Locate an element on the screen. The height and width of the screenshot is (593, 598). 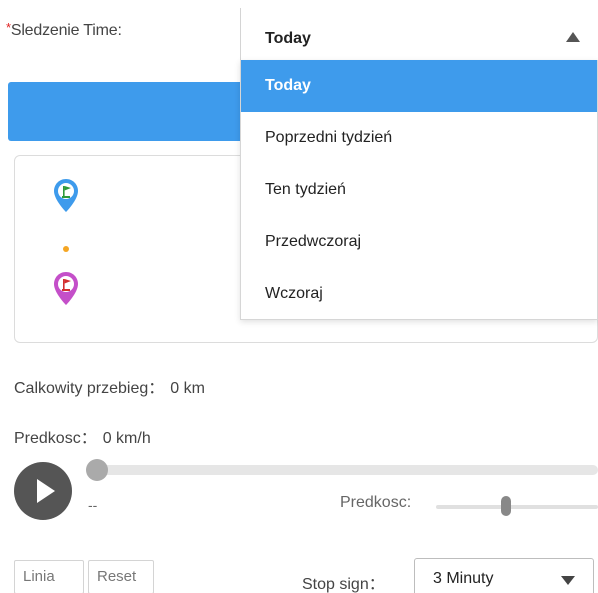
dropdown-option-day-before-yesterday: Przedwczoraj is located at coordinates (419, 242).